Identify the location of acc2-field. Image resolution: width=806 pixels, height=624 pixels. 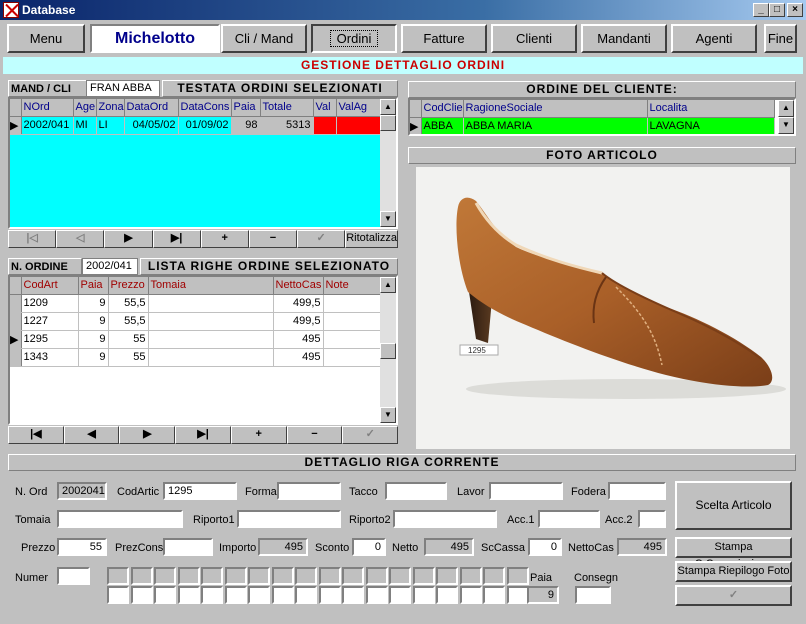
(652, 519).